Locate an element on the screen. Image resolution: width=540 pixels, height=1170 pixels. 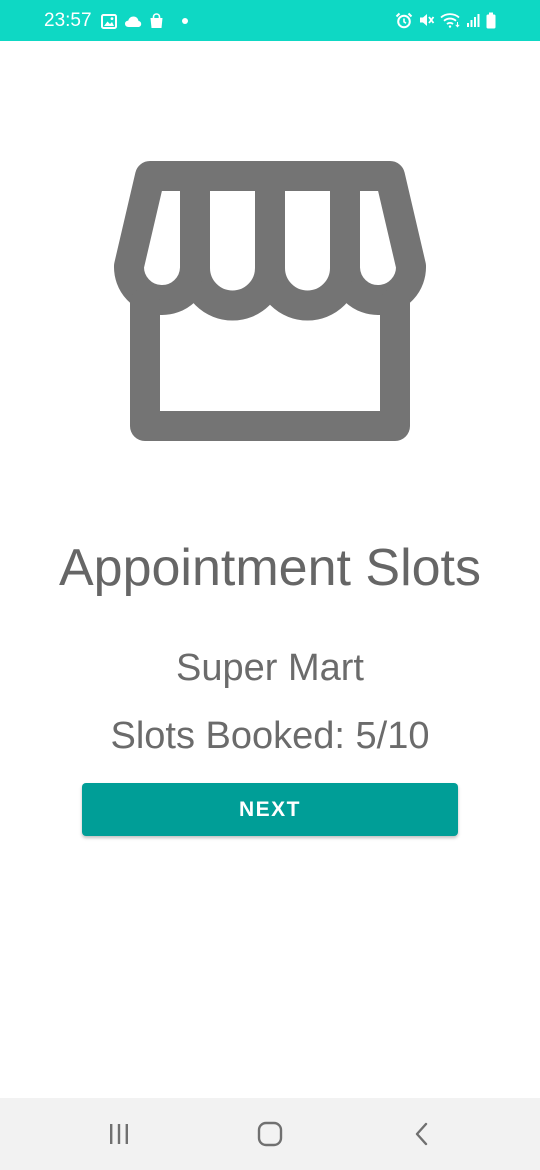
status-time: 23:57 is located at coordinates (68, 20).